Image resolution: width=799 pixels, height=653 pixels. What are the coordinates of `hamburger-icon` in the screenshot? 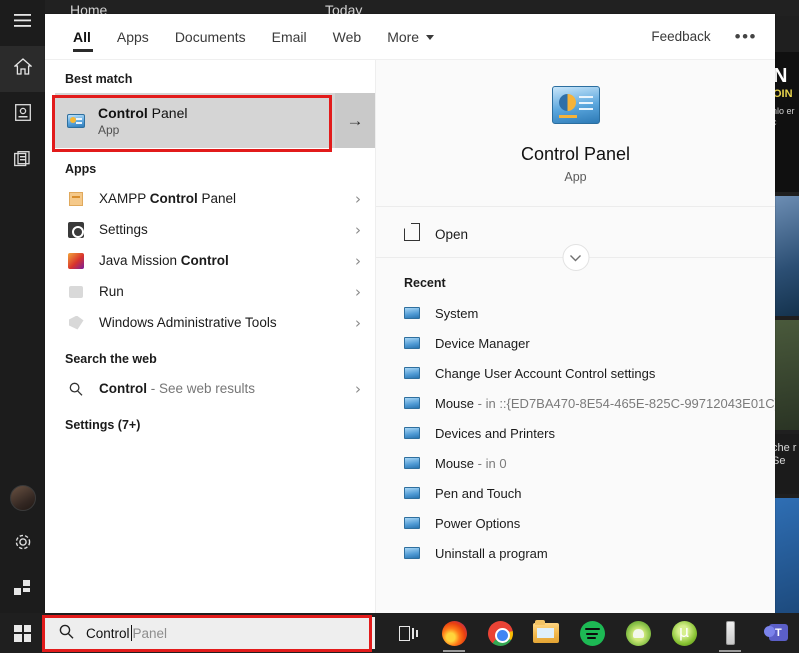 It's located at (22, 23).